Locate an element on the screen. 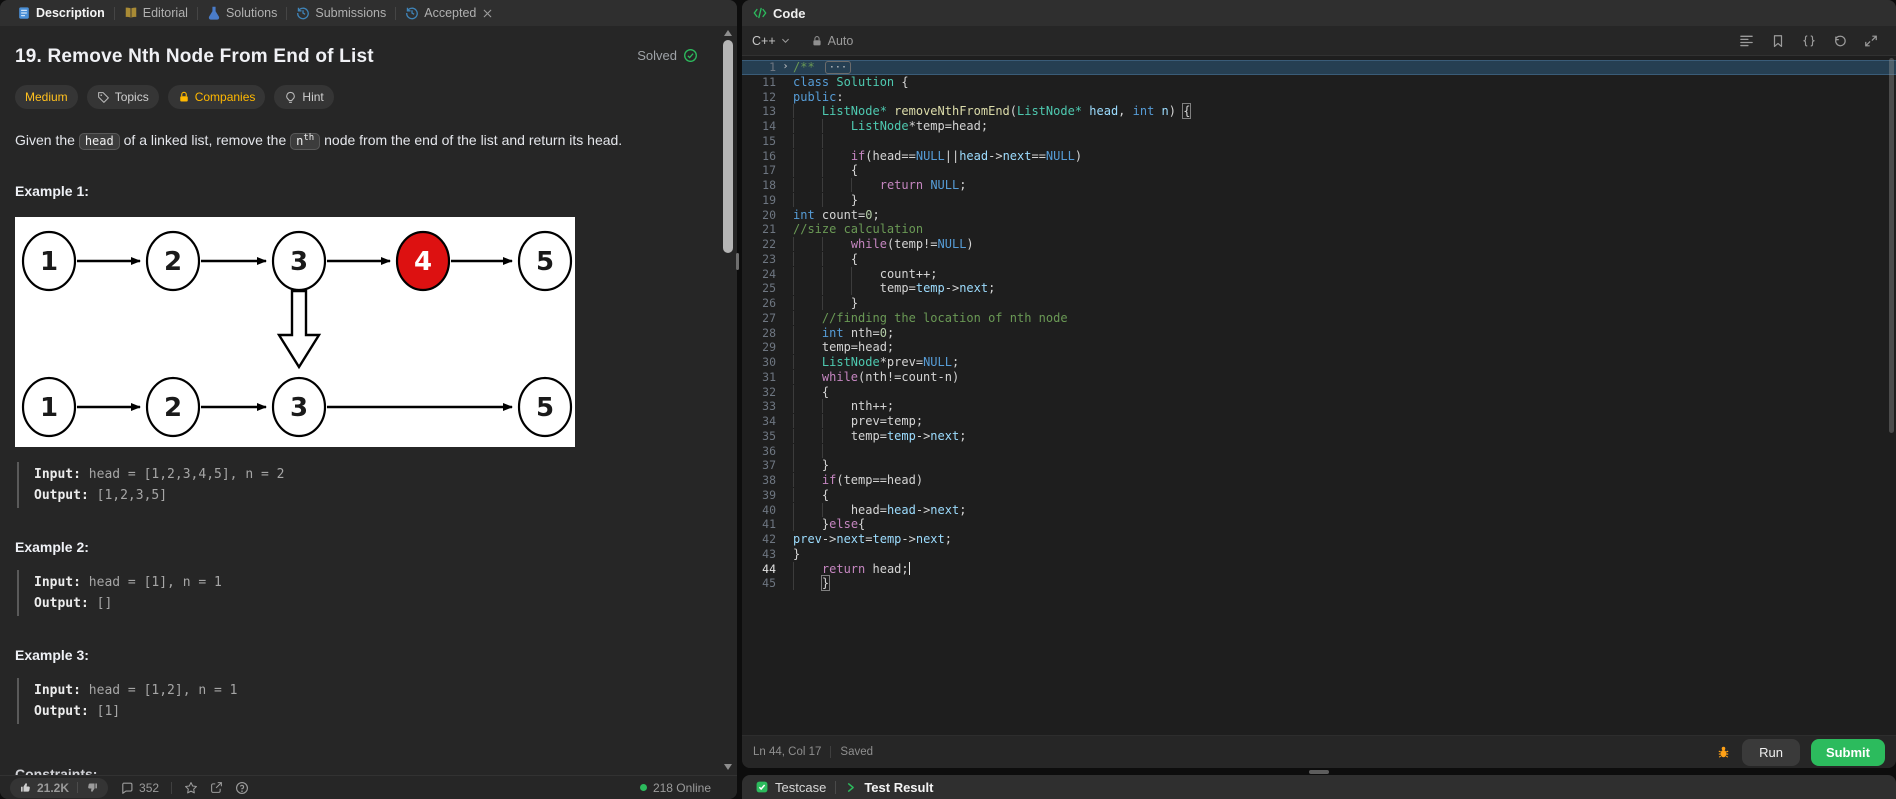  code-line: 29 temp=head; is located at coordinates (1319, 347).